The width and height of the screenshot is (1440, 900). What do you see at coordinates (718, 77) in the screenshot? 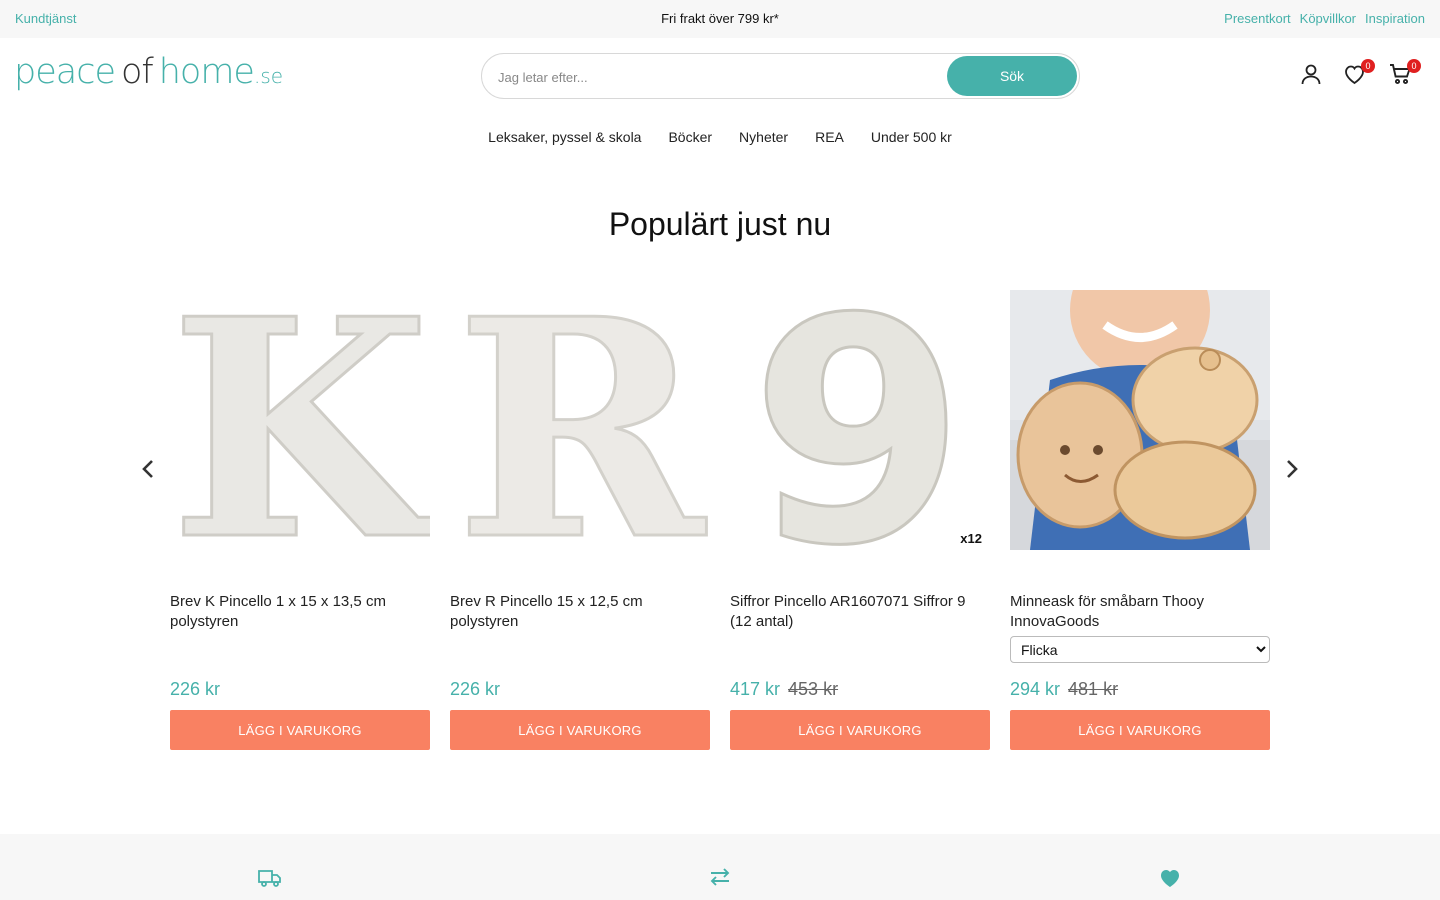
I see `search-input` at bounding box center [718, 77].